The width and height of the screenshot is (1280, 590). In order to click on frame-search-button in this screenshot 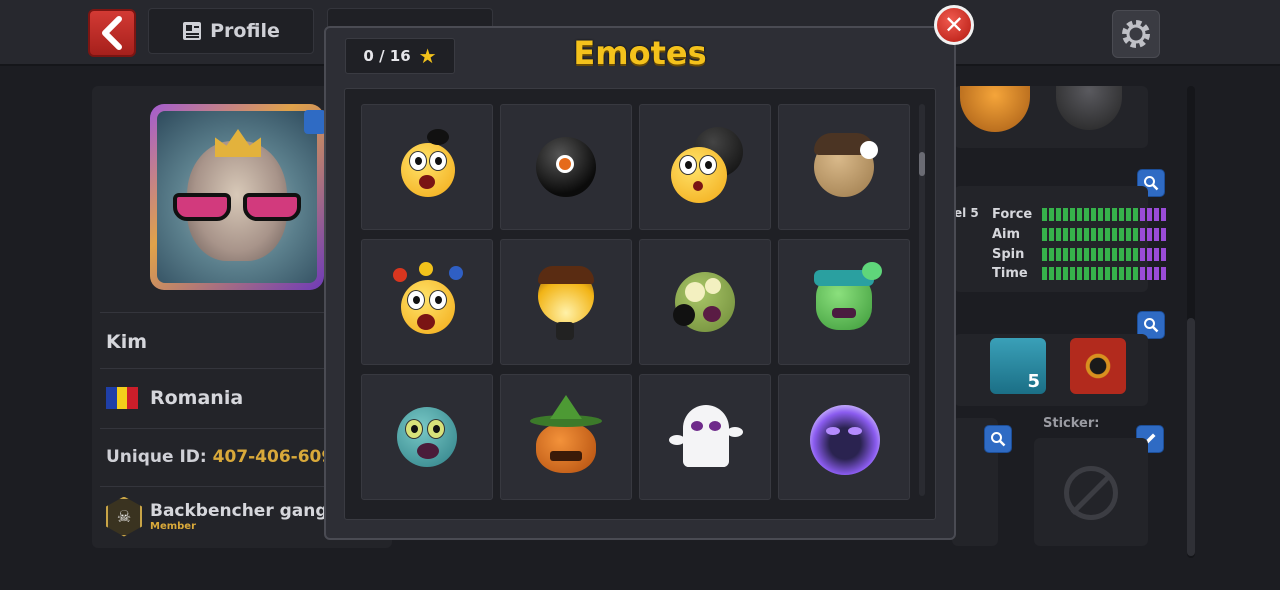, I will do `click(998, 439)`.